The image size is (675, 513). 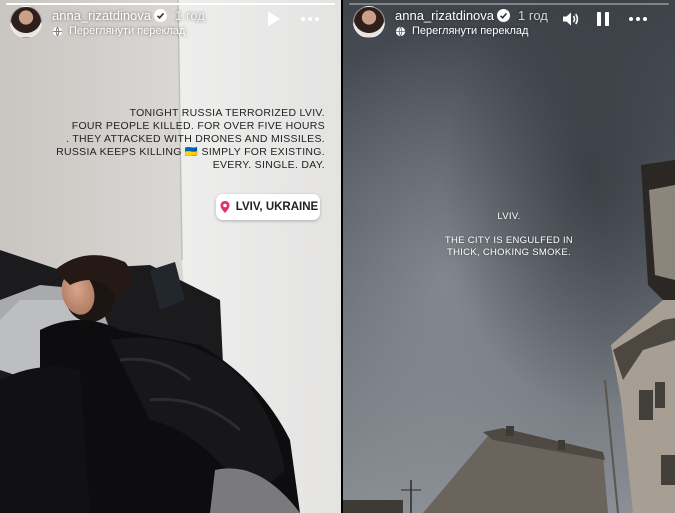 I want to click on pause-icon, so click(x=603, y=19).